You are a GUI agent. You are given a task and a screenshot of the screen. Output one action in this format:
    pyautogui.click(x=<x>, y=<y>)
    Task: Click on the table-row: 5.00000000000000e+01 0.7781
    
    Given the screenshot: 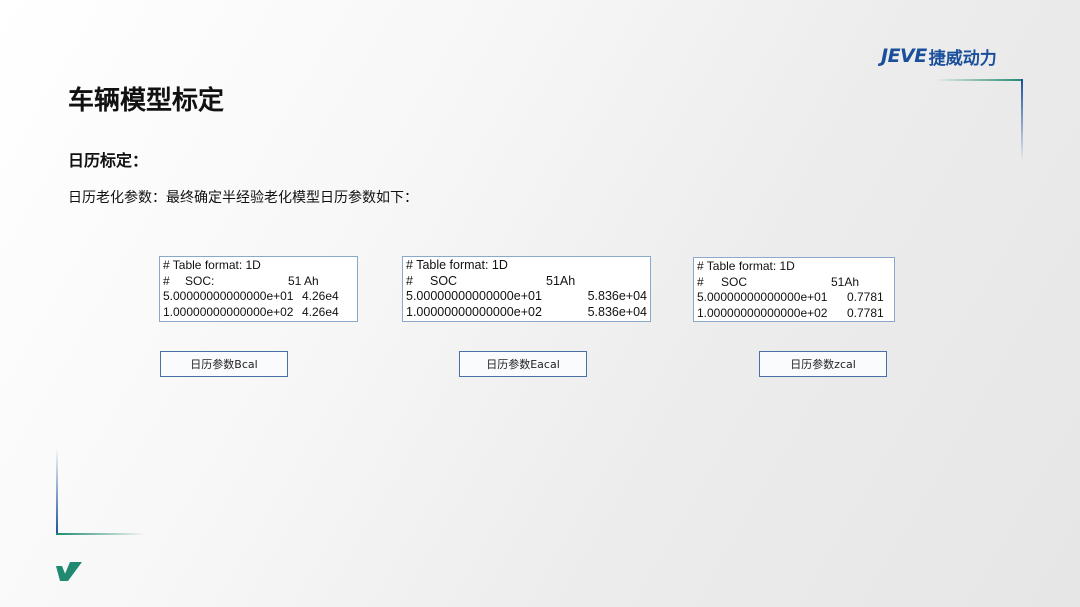 What is the action you would take?
    pyautogui.click(x=794, y=298)
    